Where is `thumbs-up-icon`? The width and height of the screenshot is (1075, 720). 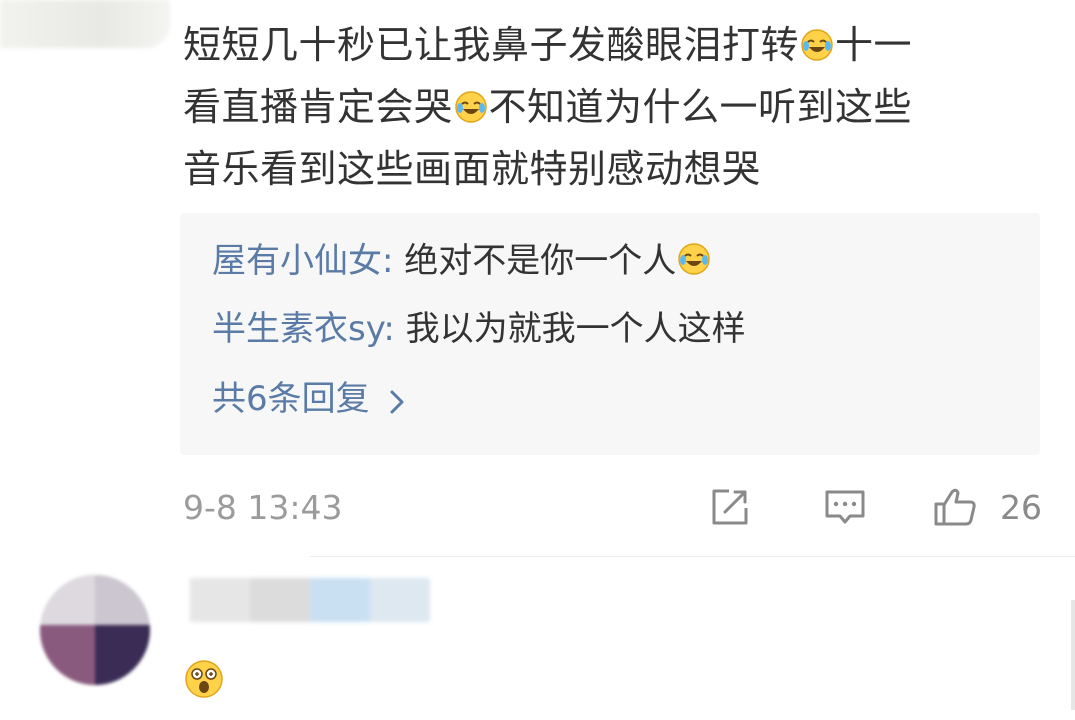 thumbs-up-icon is located at coordinates (955, 507).